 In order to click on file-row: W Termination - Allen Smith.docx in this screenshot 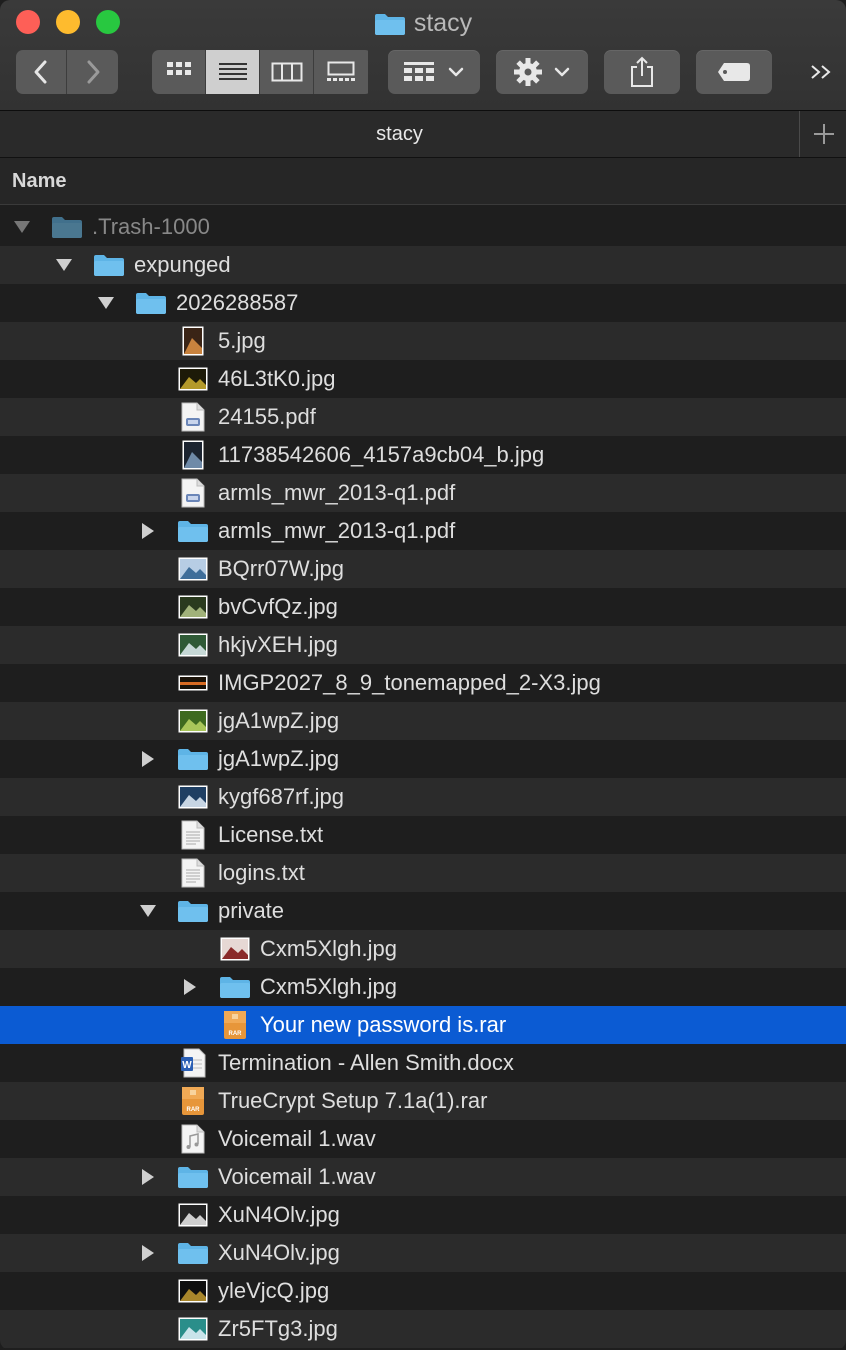, I will do `click(423, 1063)`.